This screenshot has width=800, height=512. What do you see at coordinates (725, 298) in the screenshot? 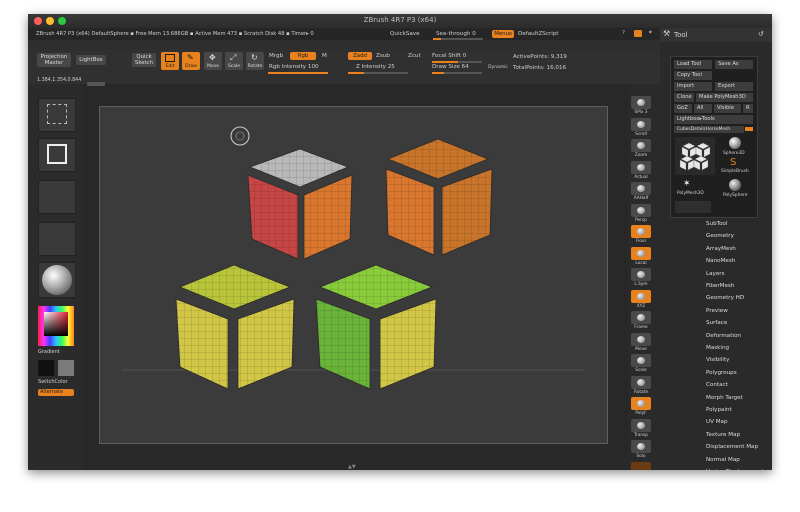
I see `subpalette-geometry-hd: Geometry HD` at bounding box center [725, 298].